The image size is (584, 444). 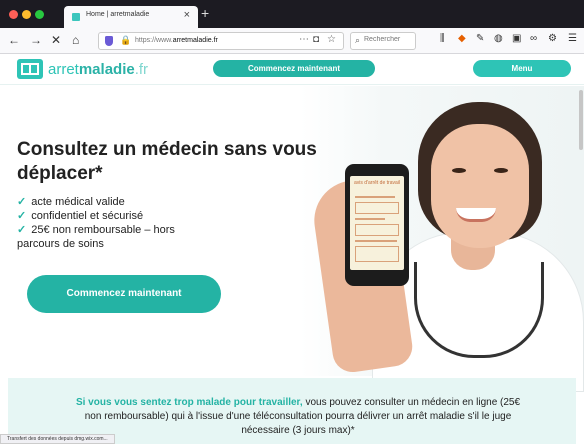 What do you see at coordinates (442, 38) in the screenshot?
I see `library-icon: ⫼` at bounding box center [442, 38].